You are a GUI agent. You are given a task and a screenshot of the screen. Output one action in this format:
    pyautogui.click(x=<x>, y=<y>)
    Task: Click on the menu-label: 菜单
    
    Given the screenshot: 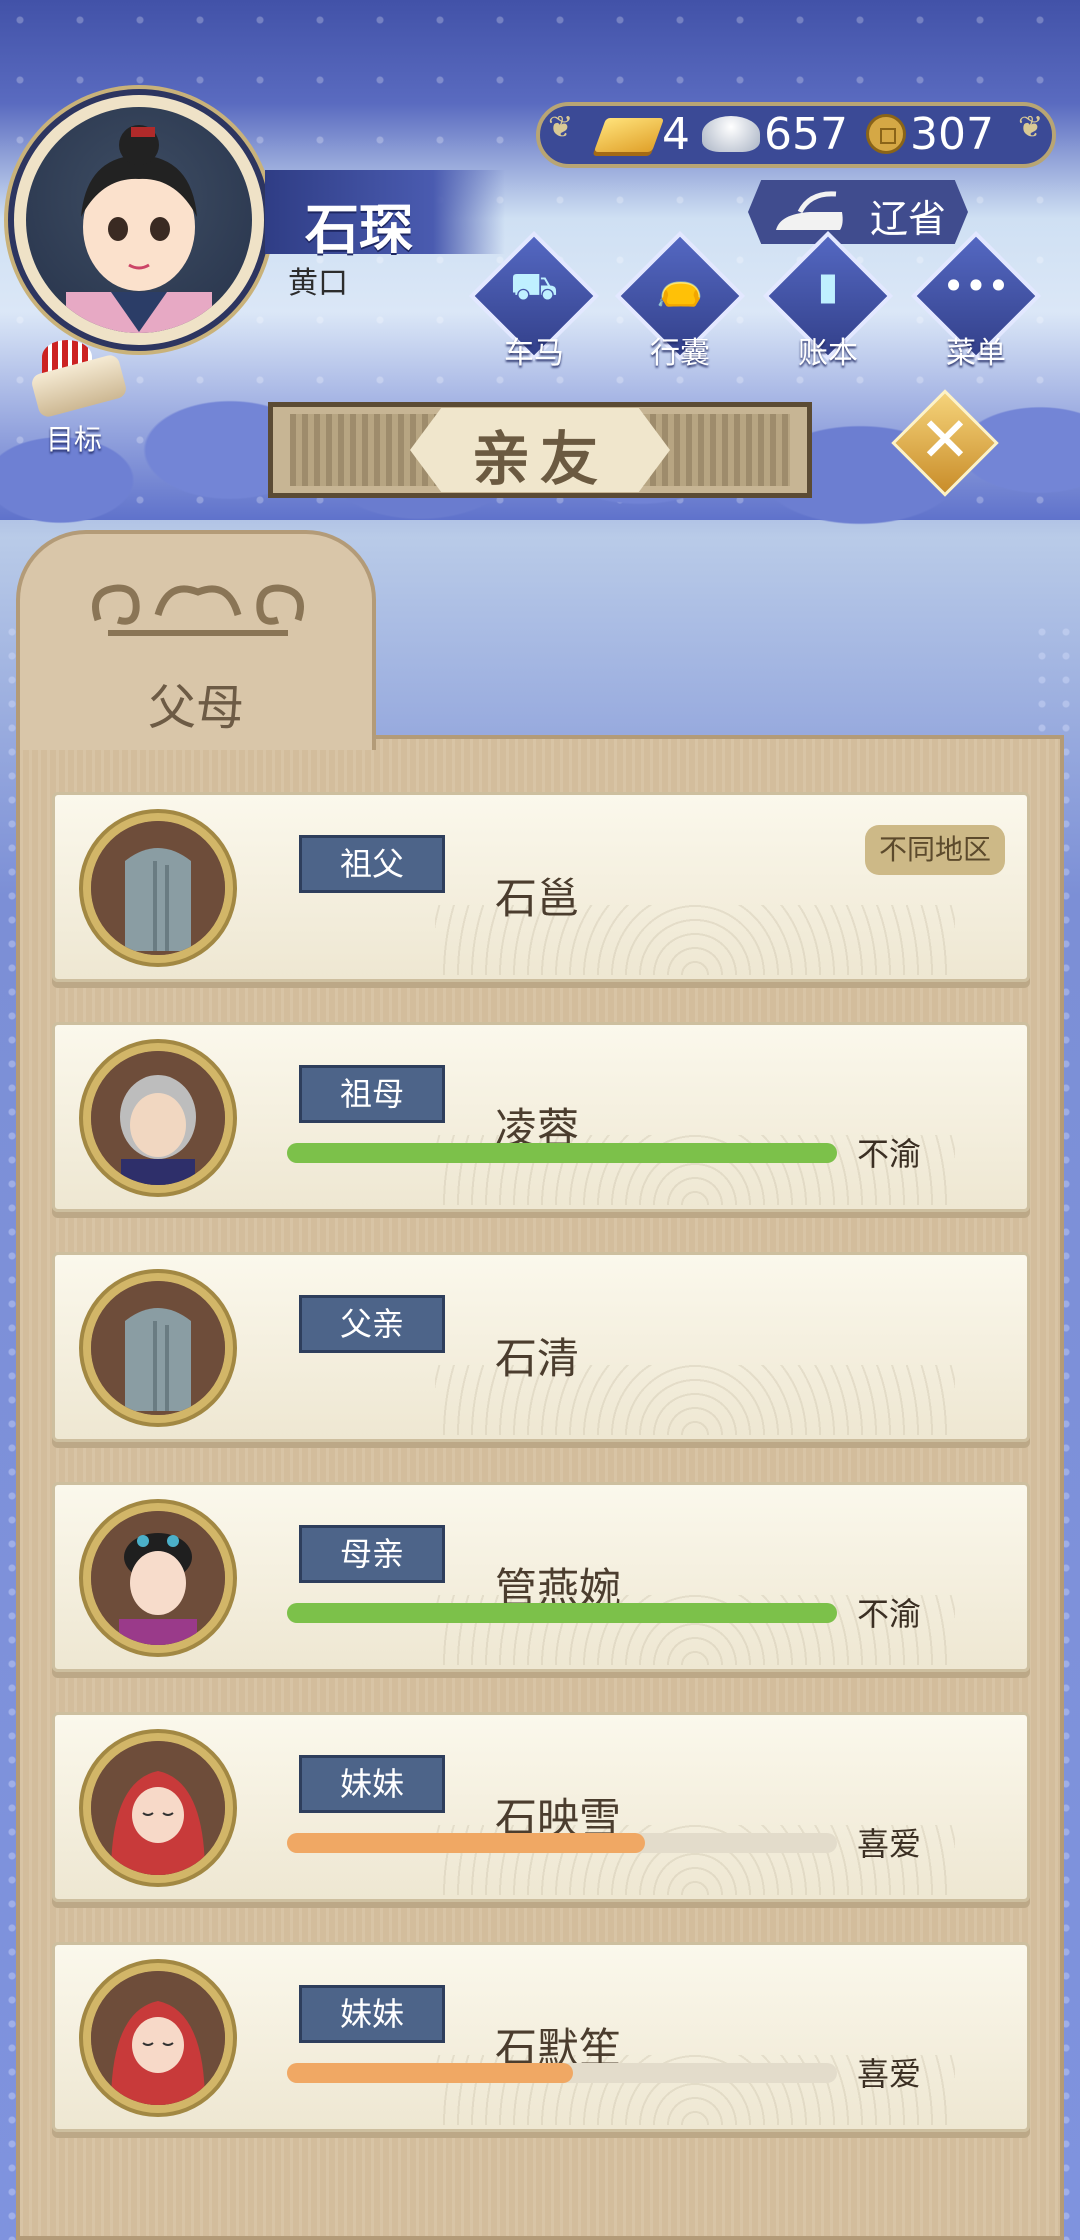 What is the action you would take?
    pyautogui.click(x=976, y=353)
    